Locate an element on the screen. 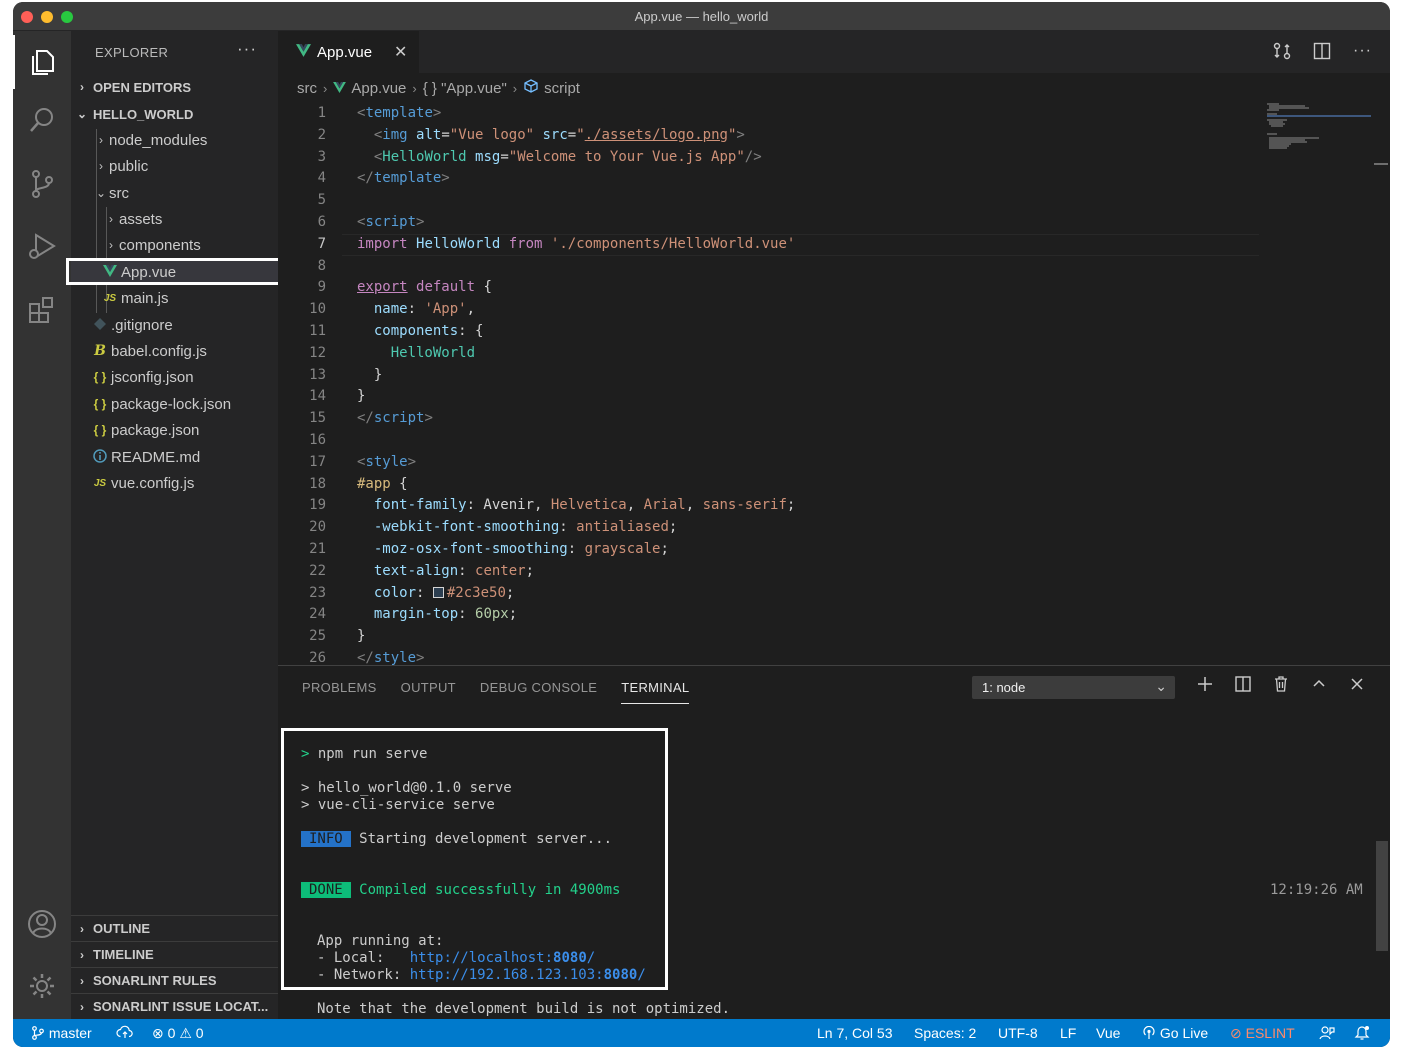 The width and height of the screenshot is (1407, 1051). line-number: 21 is located at coordinates (317, 549).